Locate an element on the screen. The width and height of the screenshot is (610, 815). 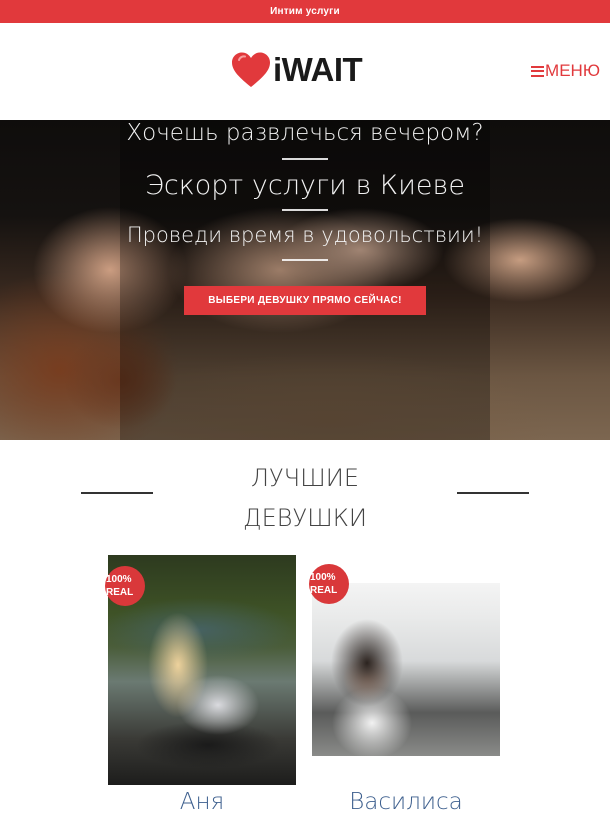
heart-logo-icon is located at coordinates (251, 70).